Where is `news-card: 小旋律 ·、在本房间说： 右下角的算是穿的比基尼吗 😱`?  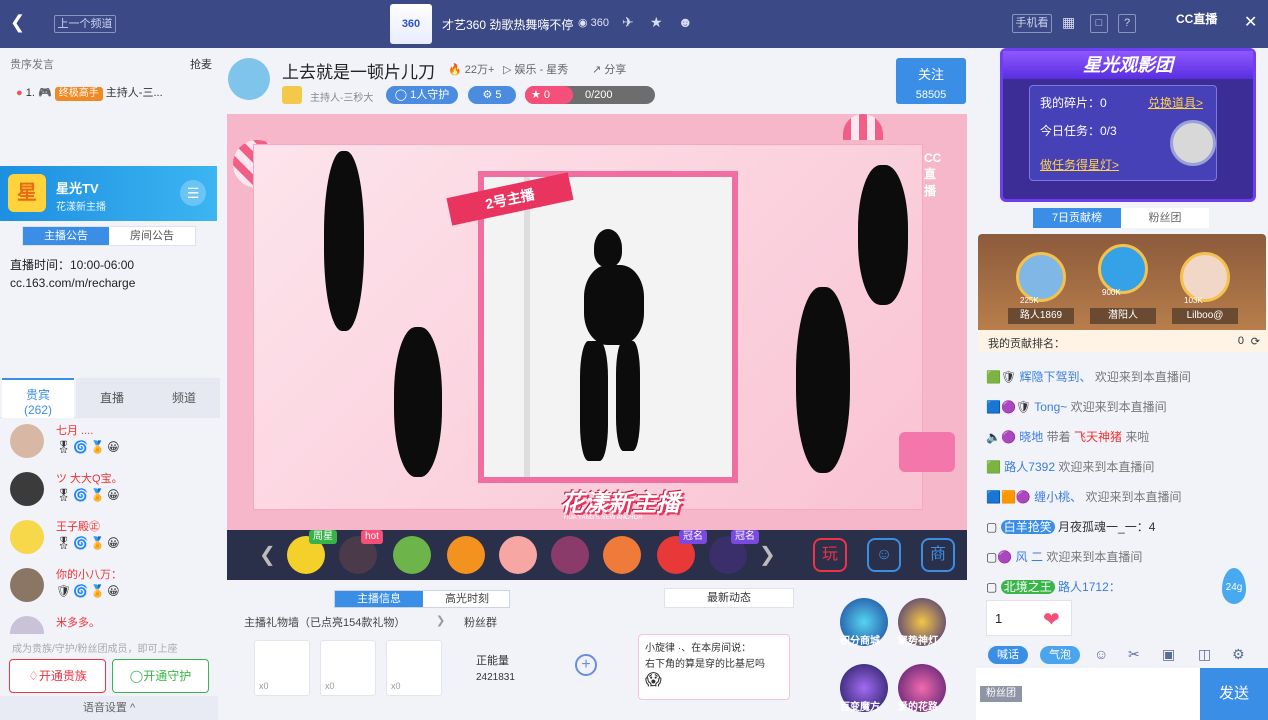 news-card: 小旋律 ·、在本房间说： 右下角的算是穿的比基尼吗 😱 is located at coordinates (714, 667).